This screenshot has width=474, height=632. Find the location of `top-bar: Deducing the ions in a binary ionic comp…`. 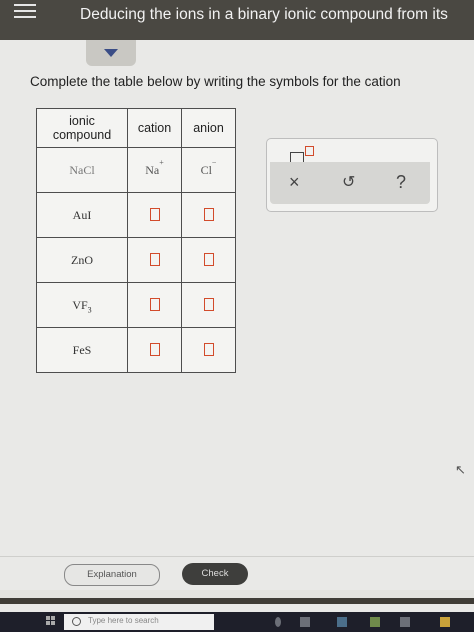

top-bar: Deducing the ions in a binary ionic comp… is located at coordinates (237, 20).